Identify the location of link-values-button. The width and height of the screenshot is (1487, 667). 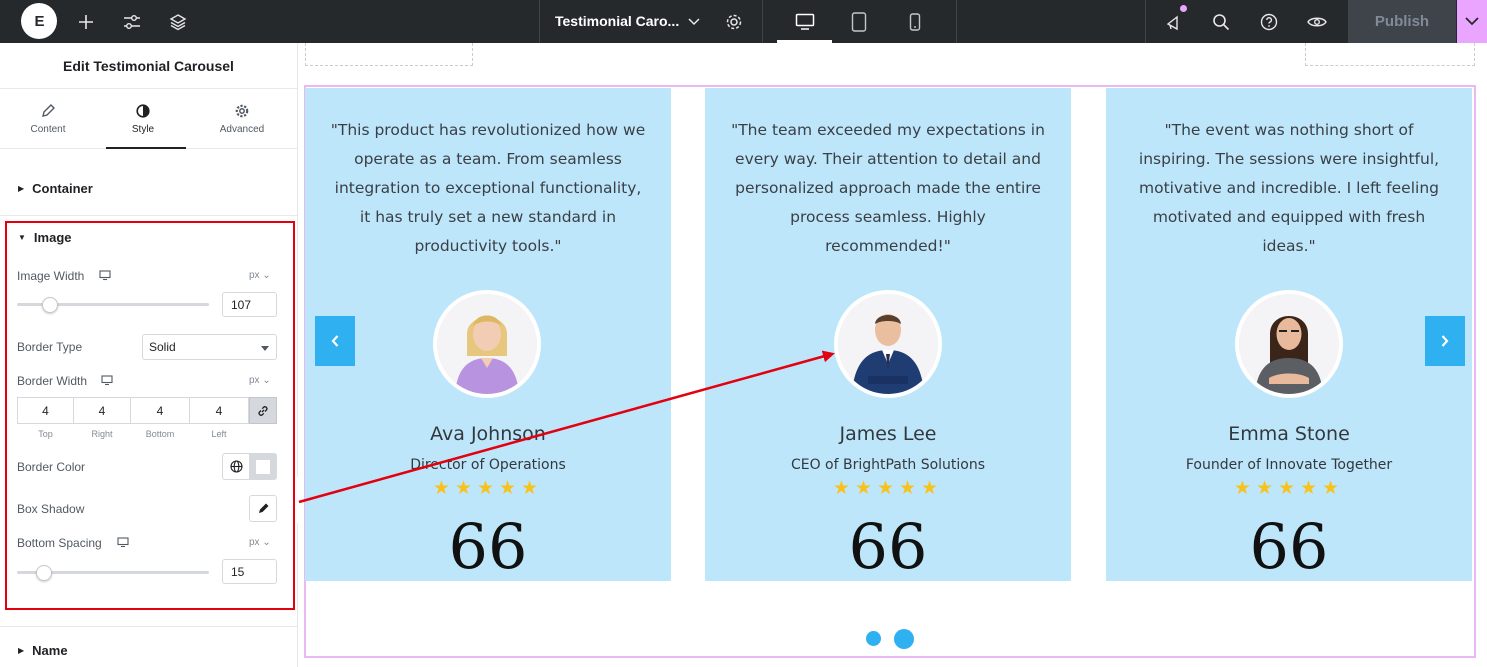
(263, 410).